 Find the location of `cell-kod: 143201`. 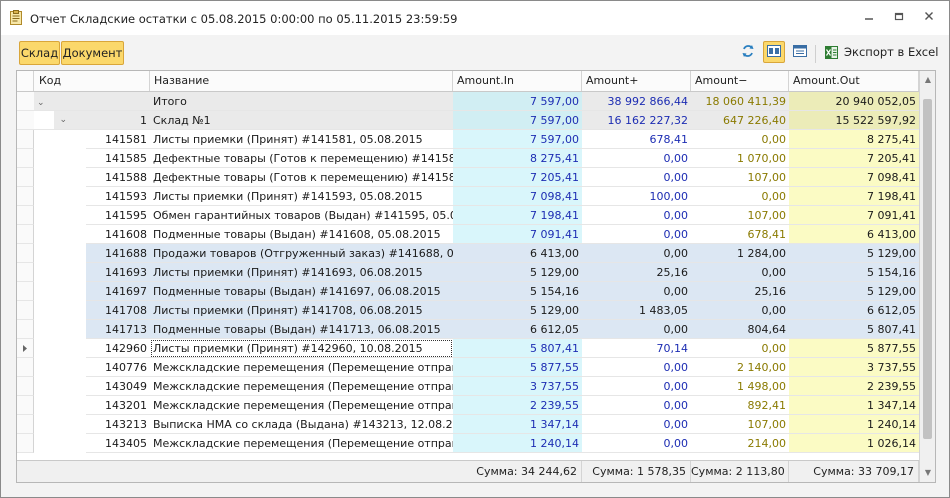

cell-kod: 143201 is located at coordinates (118, 405).